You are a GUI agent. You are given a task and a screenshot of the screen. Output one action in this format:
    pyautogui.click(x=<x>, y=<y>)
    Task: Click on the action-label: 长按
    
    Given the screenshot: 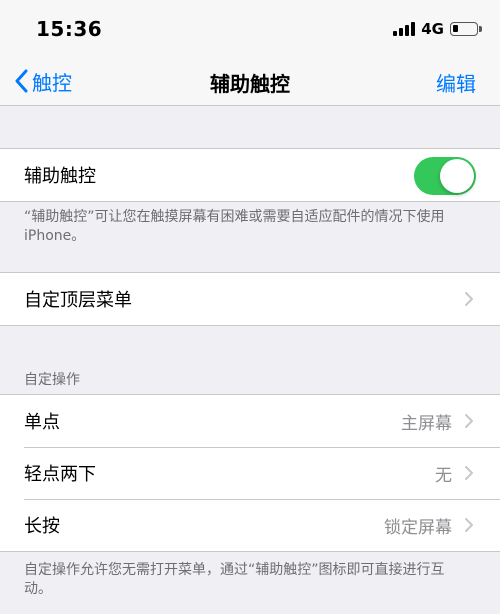 What is the action you would take?
    pyautogui.click(x=42, y=526)
    